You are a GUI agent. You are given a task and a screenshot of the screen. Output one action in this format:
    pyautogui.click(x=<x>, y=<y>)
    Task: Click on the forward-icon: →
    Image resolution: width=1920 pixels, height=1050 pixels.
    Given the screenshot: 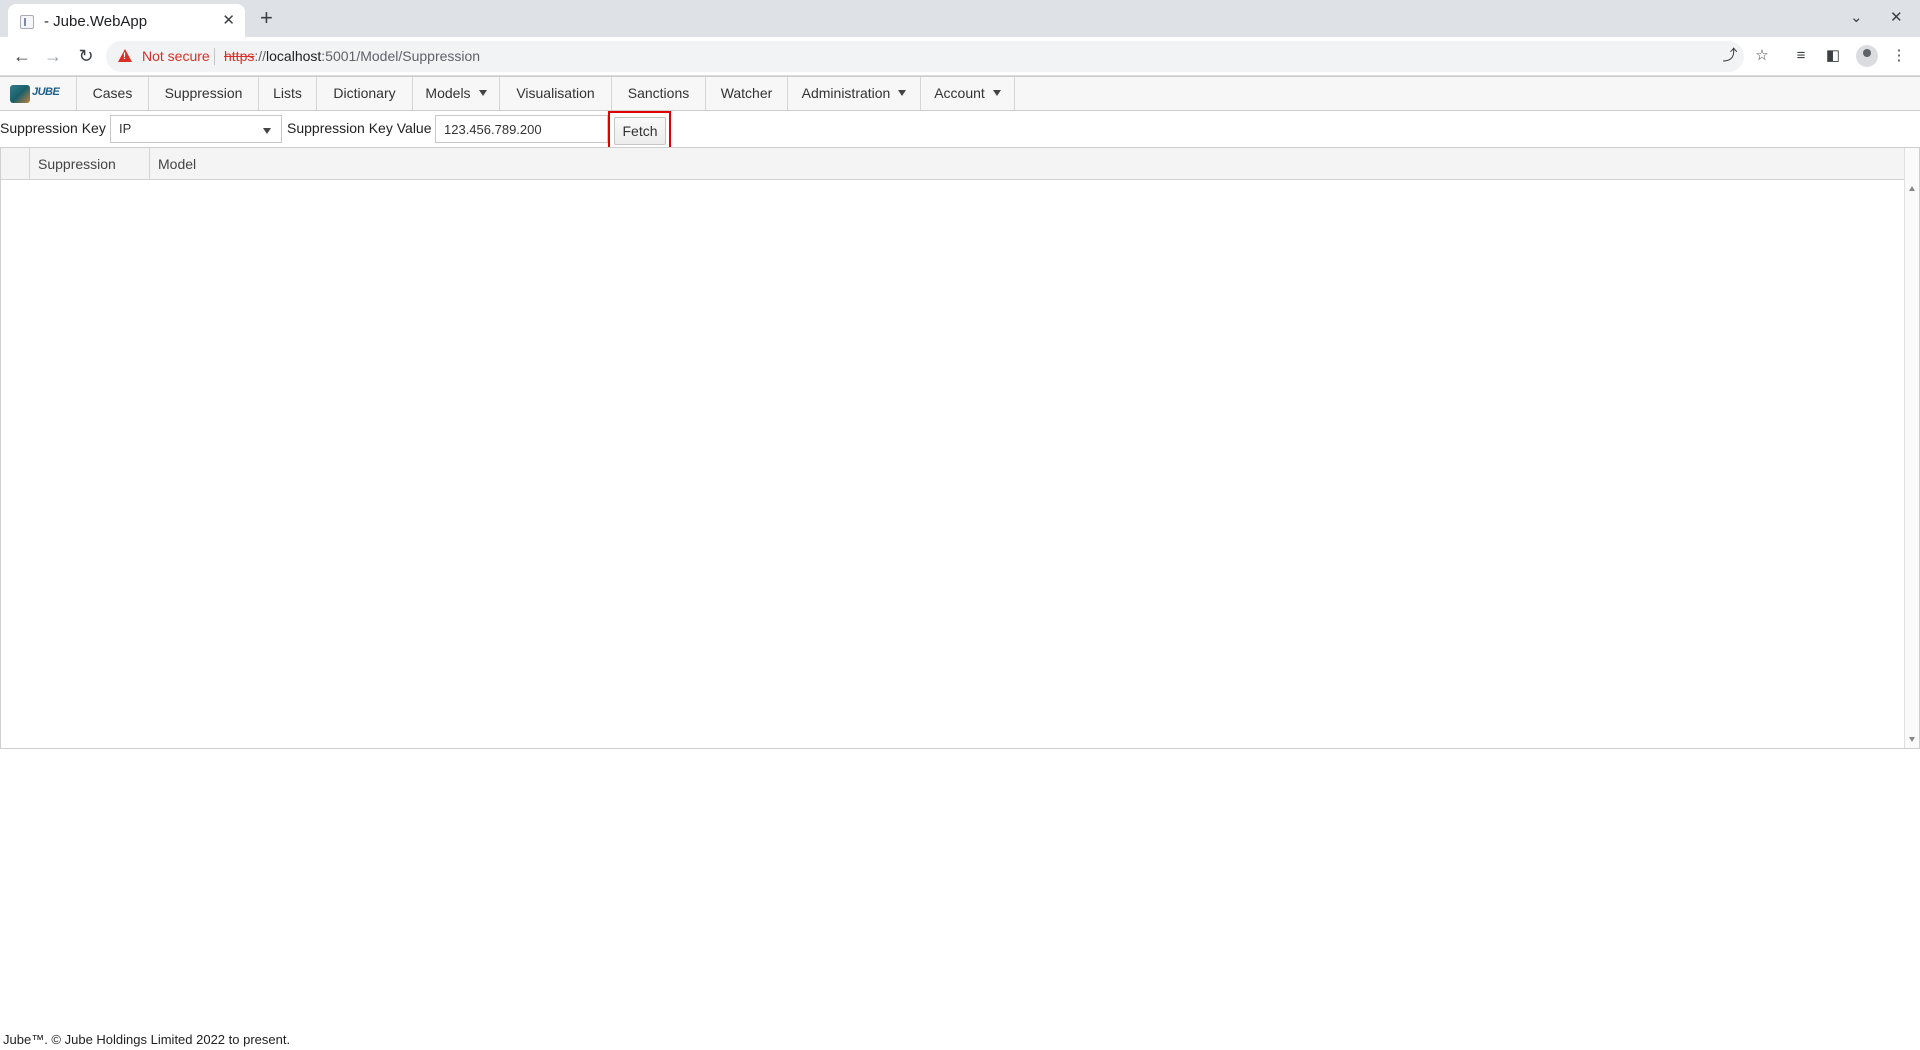 What is the action you would take?
    pyautogui.click(x=53, y=56)
    